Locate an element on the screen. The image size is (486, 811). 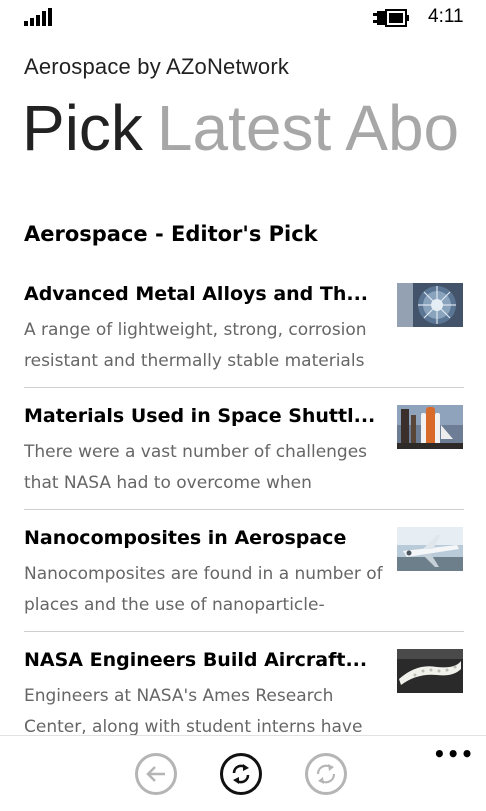
application-bar: ••• is located at coordinates (243, 773).